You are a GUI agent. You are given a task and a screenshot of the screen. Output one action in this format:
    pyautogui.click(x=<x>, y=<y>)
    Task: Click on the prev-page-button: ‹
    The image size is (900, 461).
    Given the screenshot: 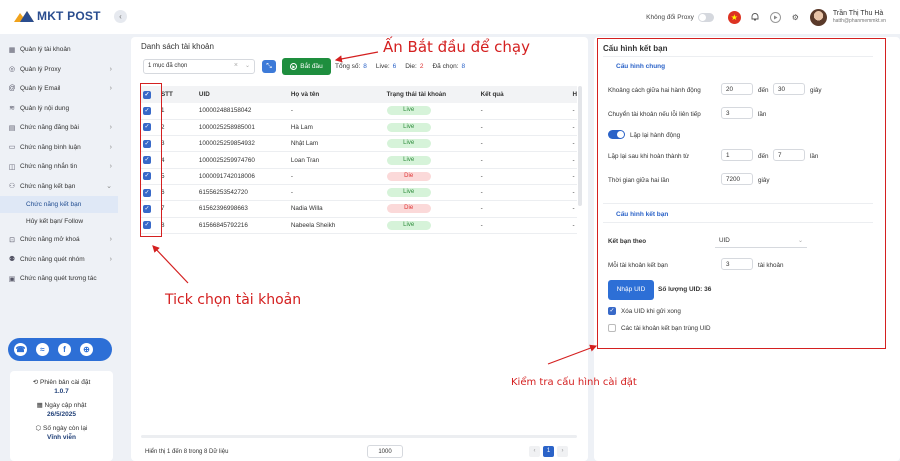 What is the action you would take?
    pyautogui.click(x=534, y=451)
    